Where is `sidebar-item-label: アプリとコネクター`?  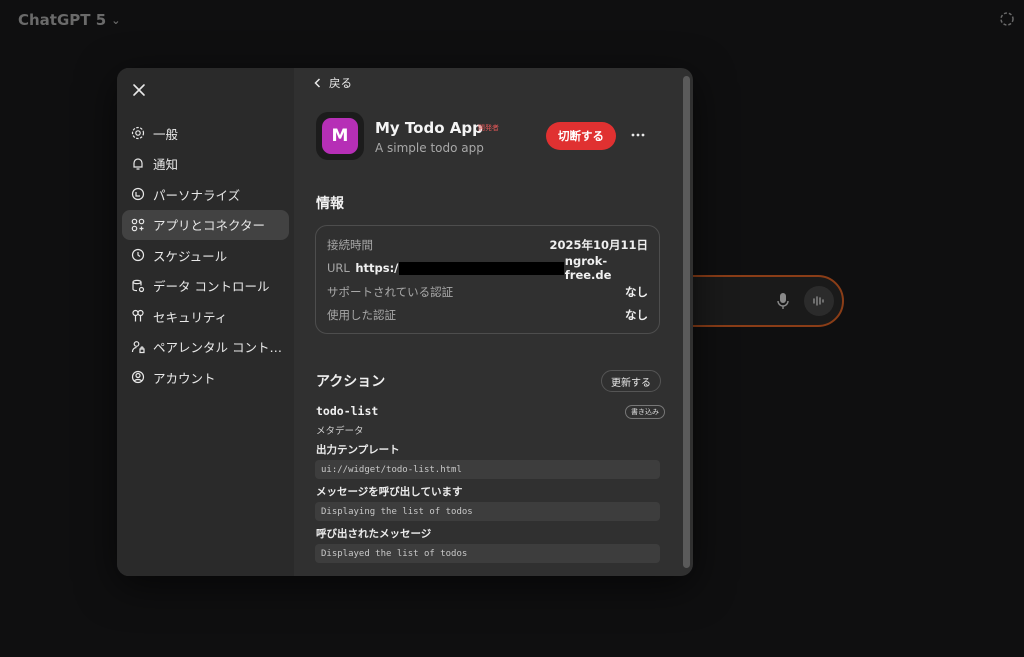 sidebar-item-label: アプリとコネクター is located at coordinates (209, 225).